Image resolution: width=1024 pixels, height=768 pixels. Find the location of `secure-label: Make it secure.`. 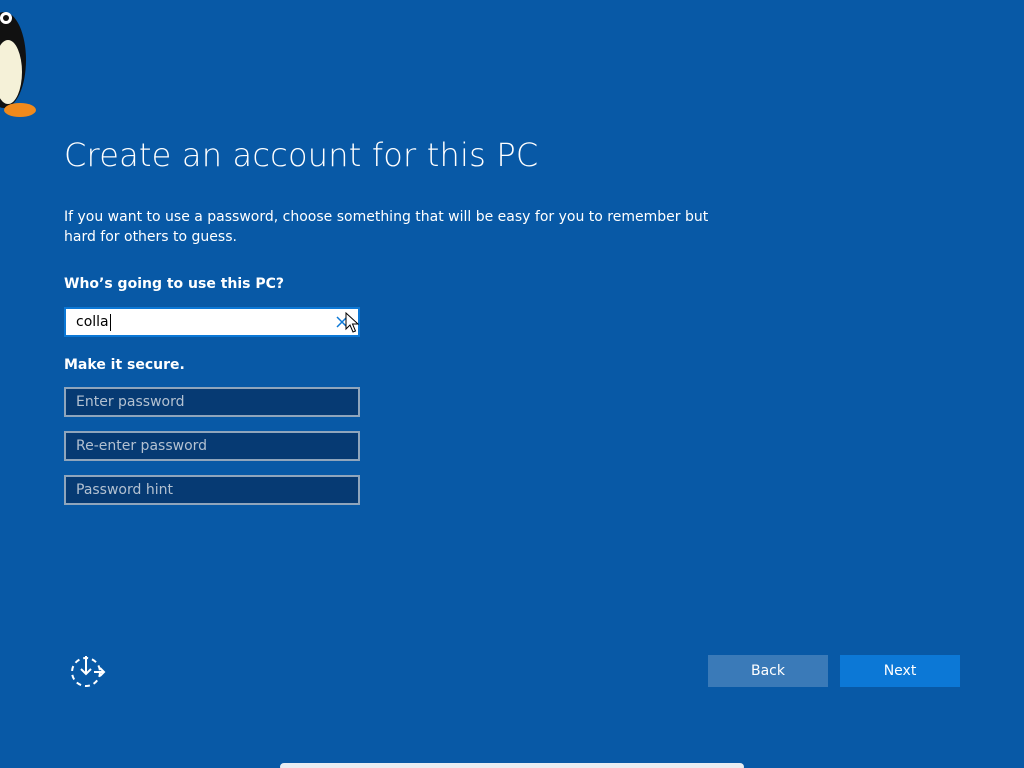

secure-label: Make it secure. is located at coordinates (124, 365).